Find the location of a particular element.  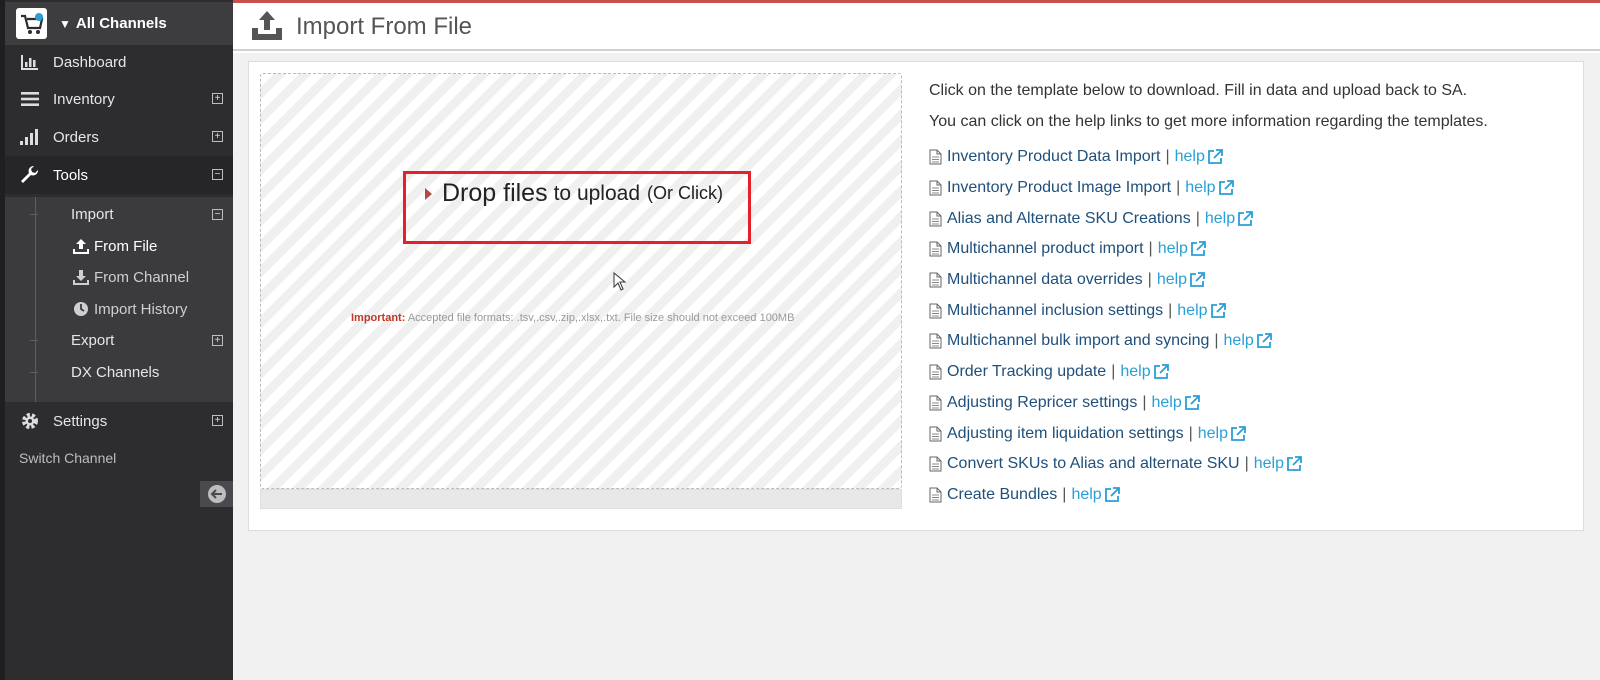

sidebar-item-import-history: Import History is located at coordinates (130, 309).